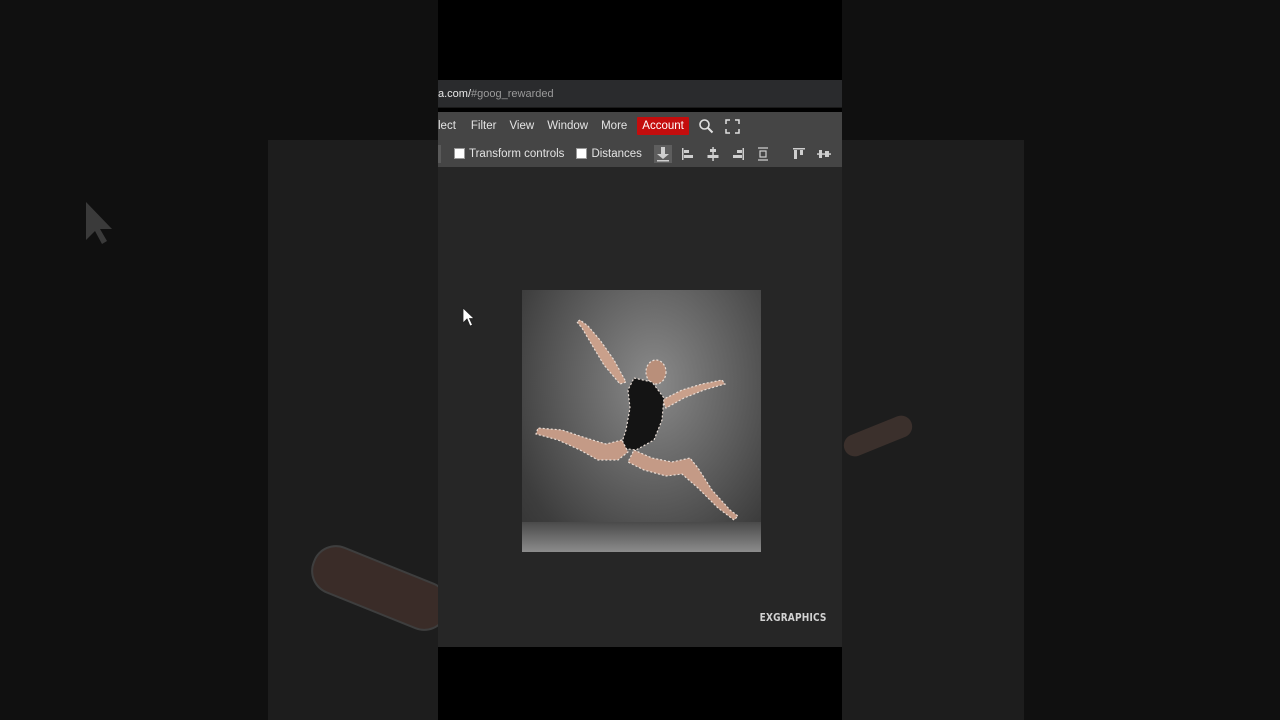  What do you see at coordinates (99, 223) in the screenshot?
I see `backdrop-cursor-icon` at bounding box center [99, 223].